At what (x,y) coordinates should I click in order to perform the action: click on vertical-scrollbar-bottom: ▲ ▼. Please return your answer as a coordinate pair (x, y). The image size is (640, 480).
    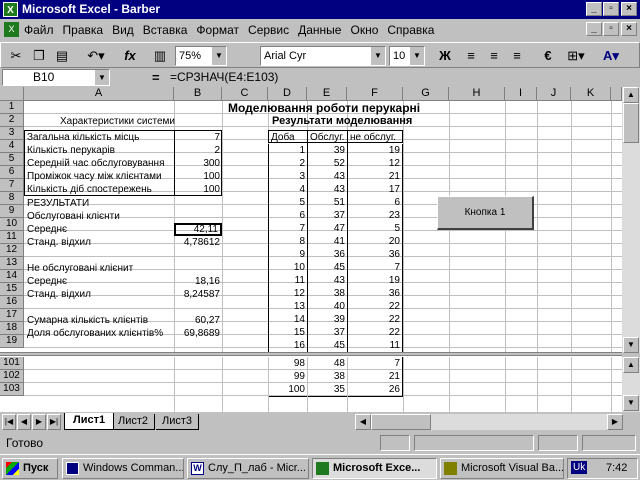
    Looking at the image, I should click on (631, 384).